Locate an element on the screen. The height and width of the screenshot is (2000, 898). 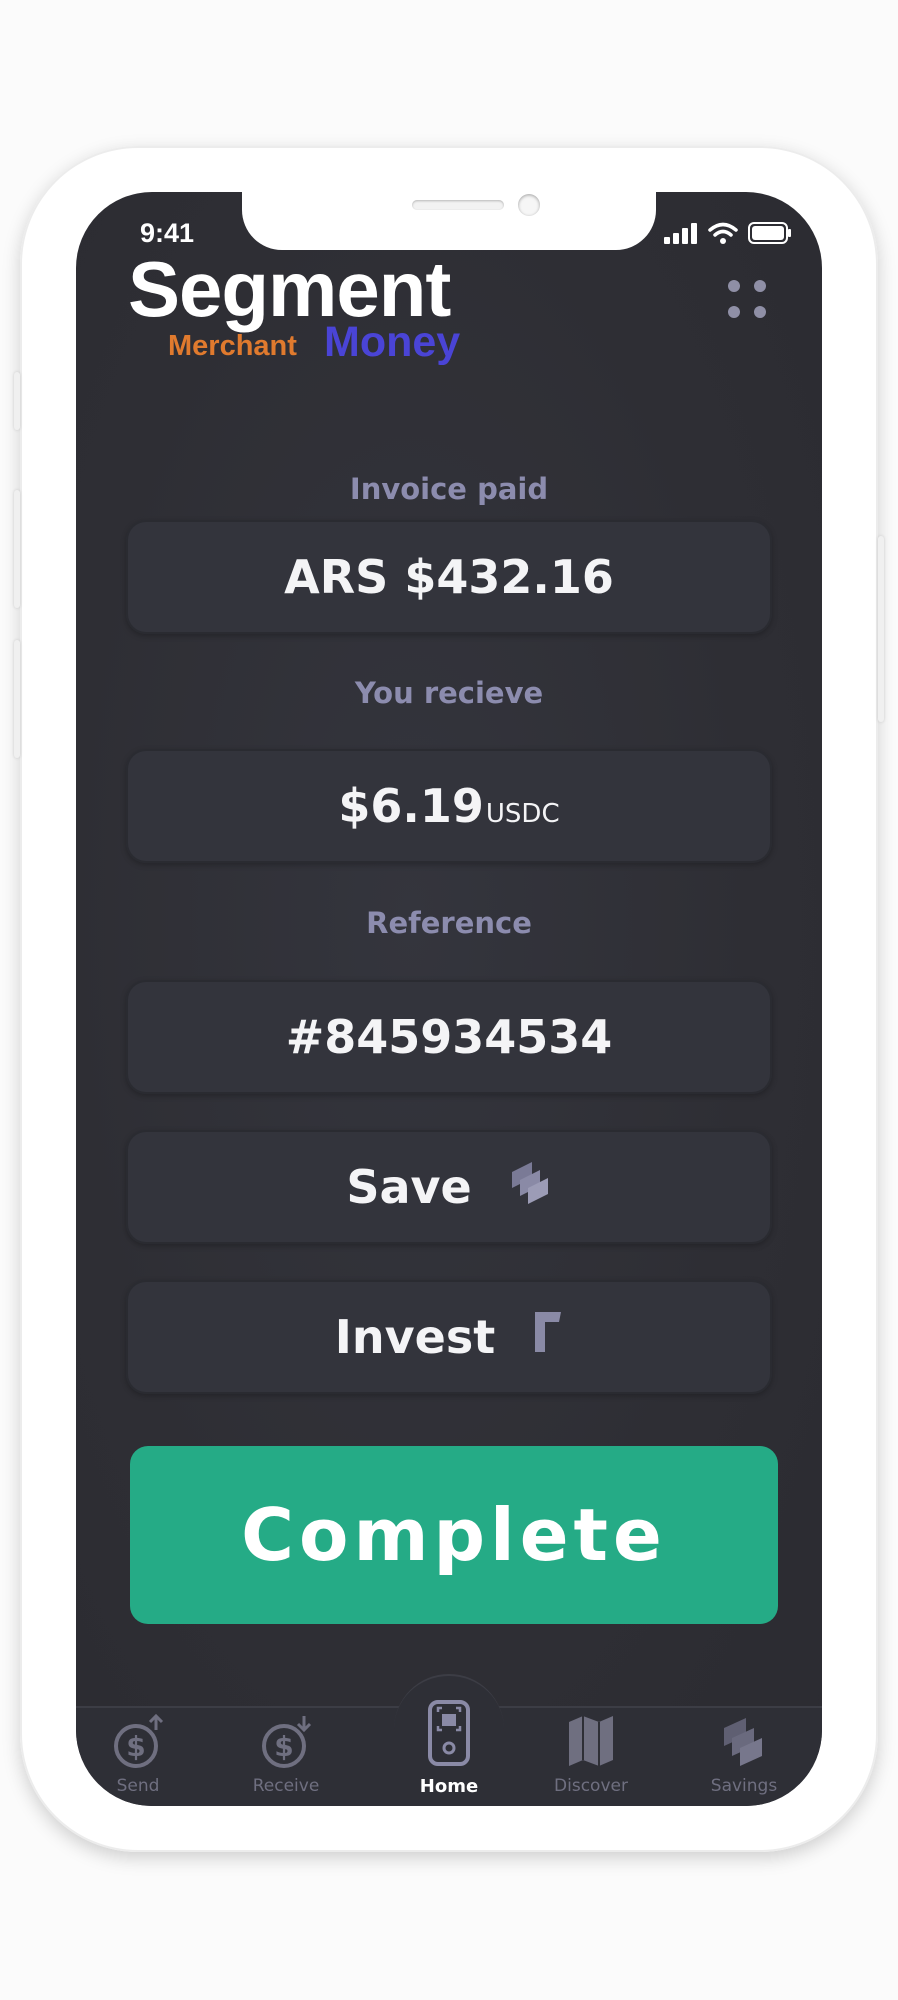
brand-logo-money: Money is located at coordinates (392, 342).